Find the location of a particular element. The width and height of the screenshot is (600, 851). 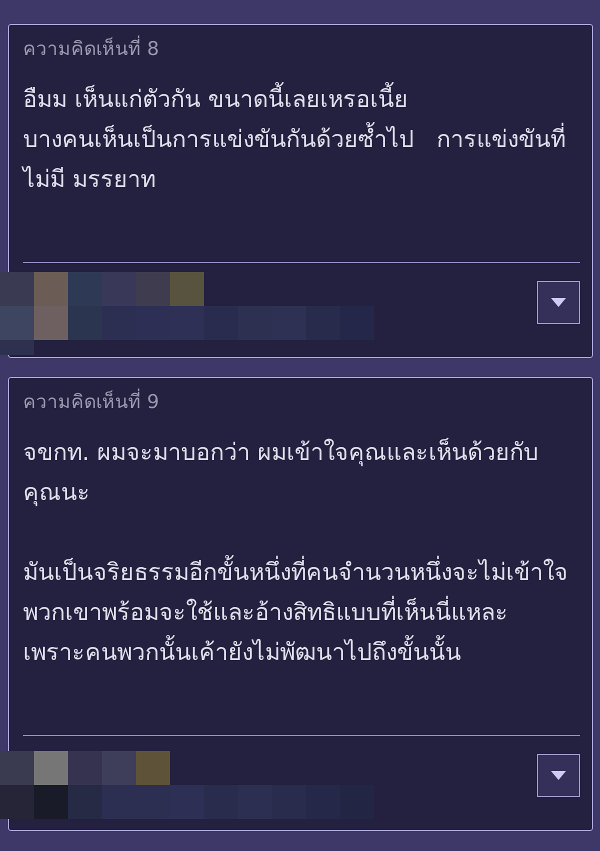

comment-text: อืมม เห็นแก่ตัวกัน ขนาดนี้เลยเหรอเนี้ย บางคนเห็นเป็นการแข่งขันกันด้วยซ้ำไป การแข่งขันที่ ไม่มี มรรยาท is located at coordinates (304, 139).